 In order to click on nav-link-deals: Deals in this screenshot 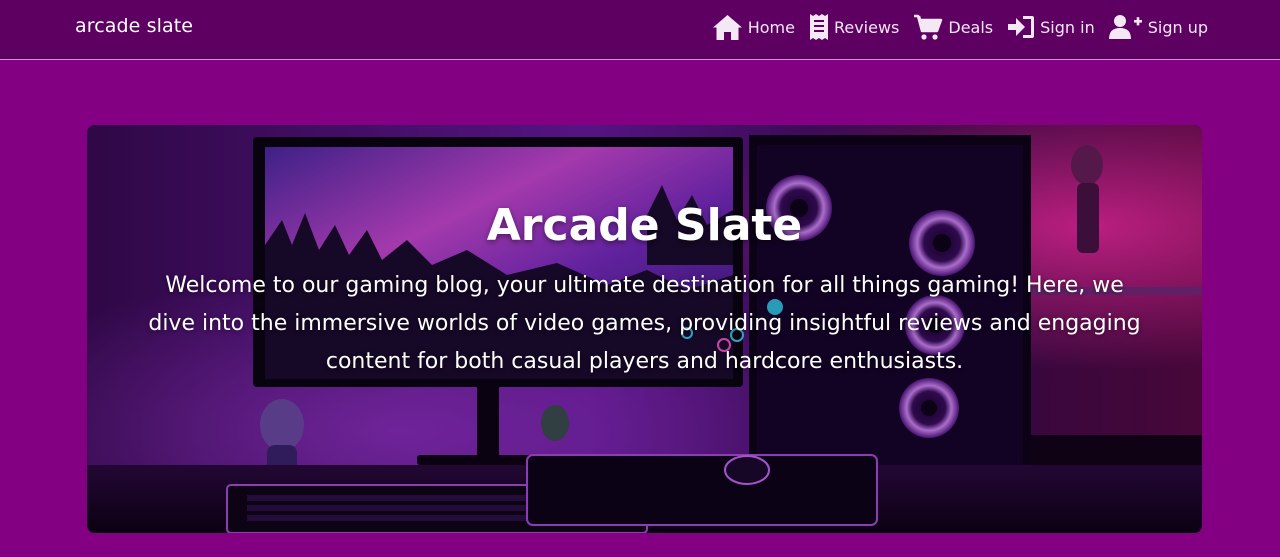, I will do `click(953, 27)`.